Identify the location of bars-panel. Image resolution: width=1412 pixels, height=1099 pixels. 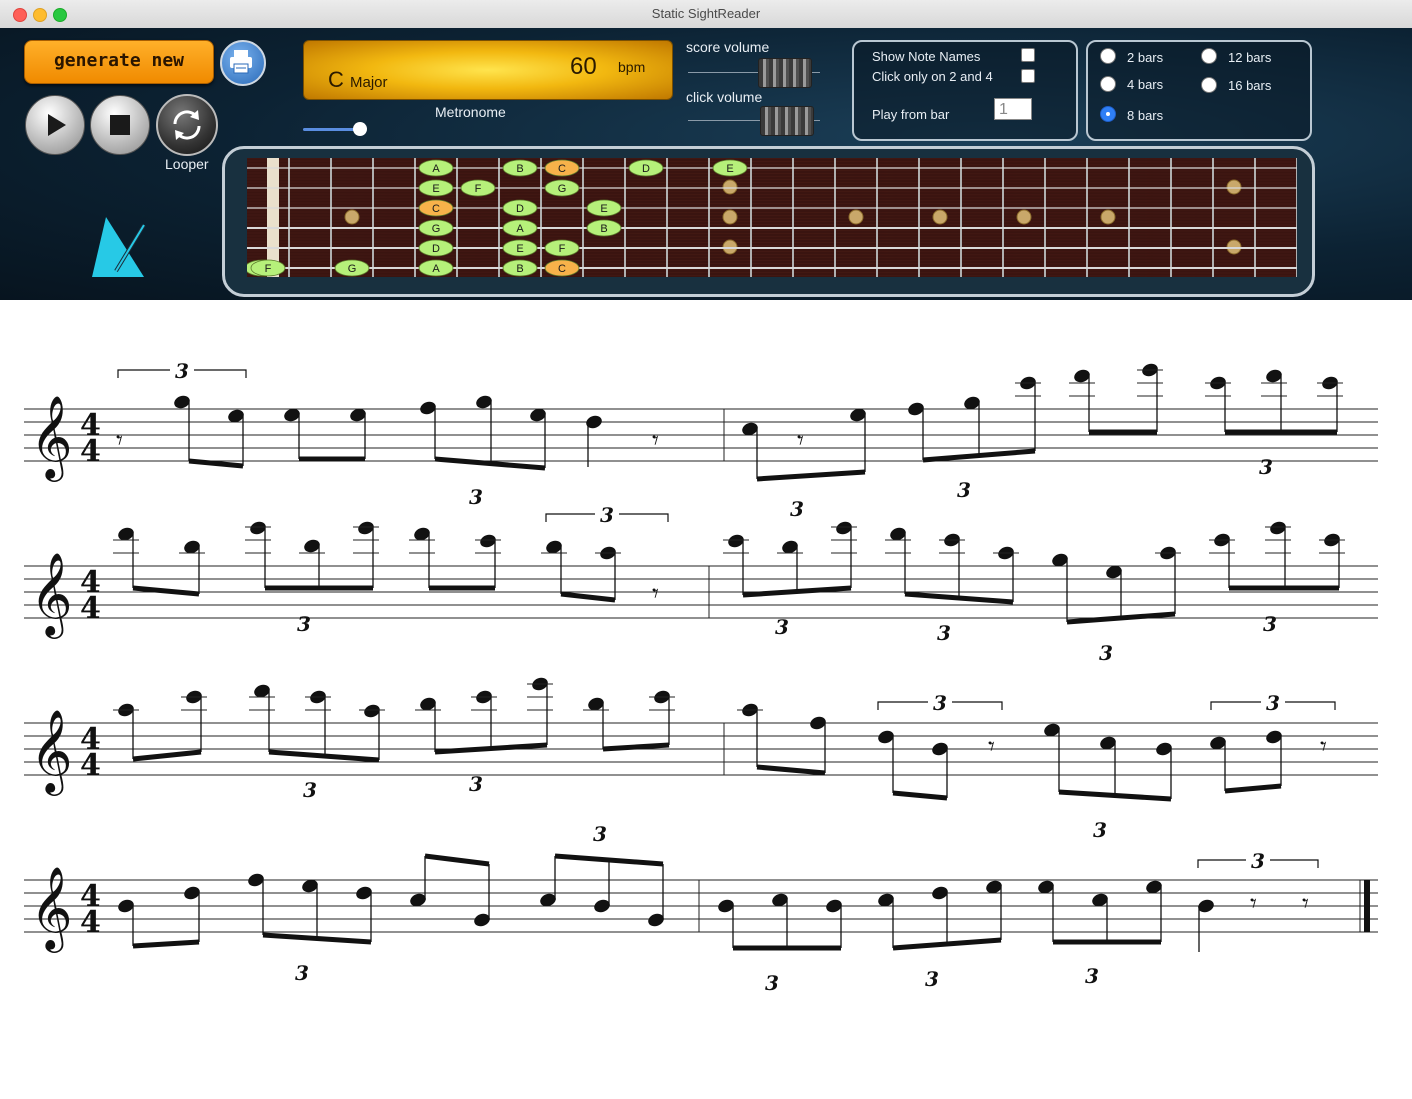
(1199, 90).